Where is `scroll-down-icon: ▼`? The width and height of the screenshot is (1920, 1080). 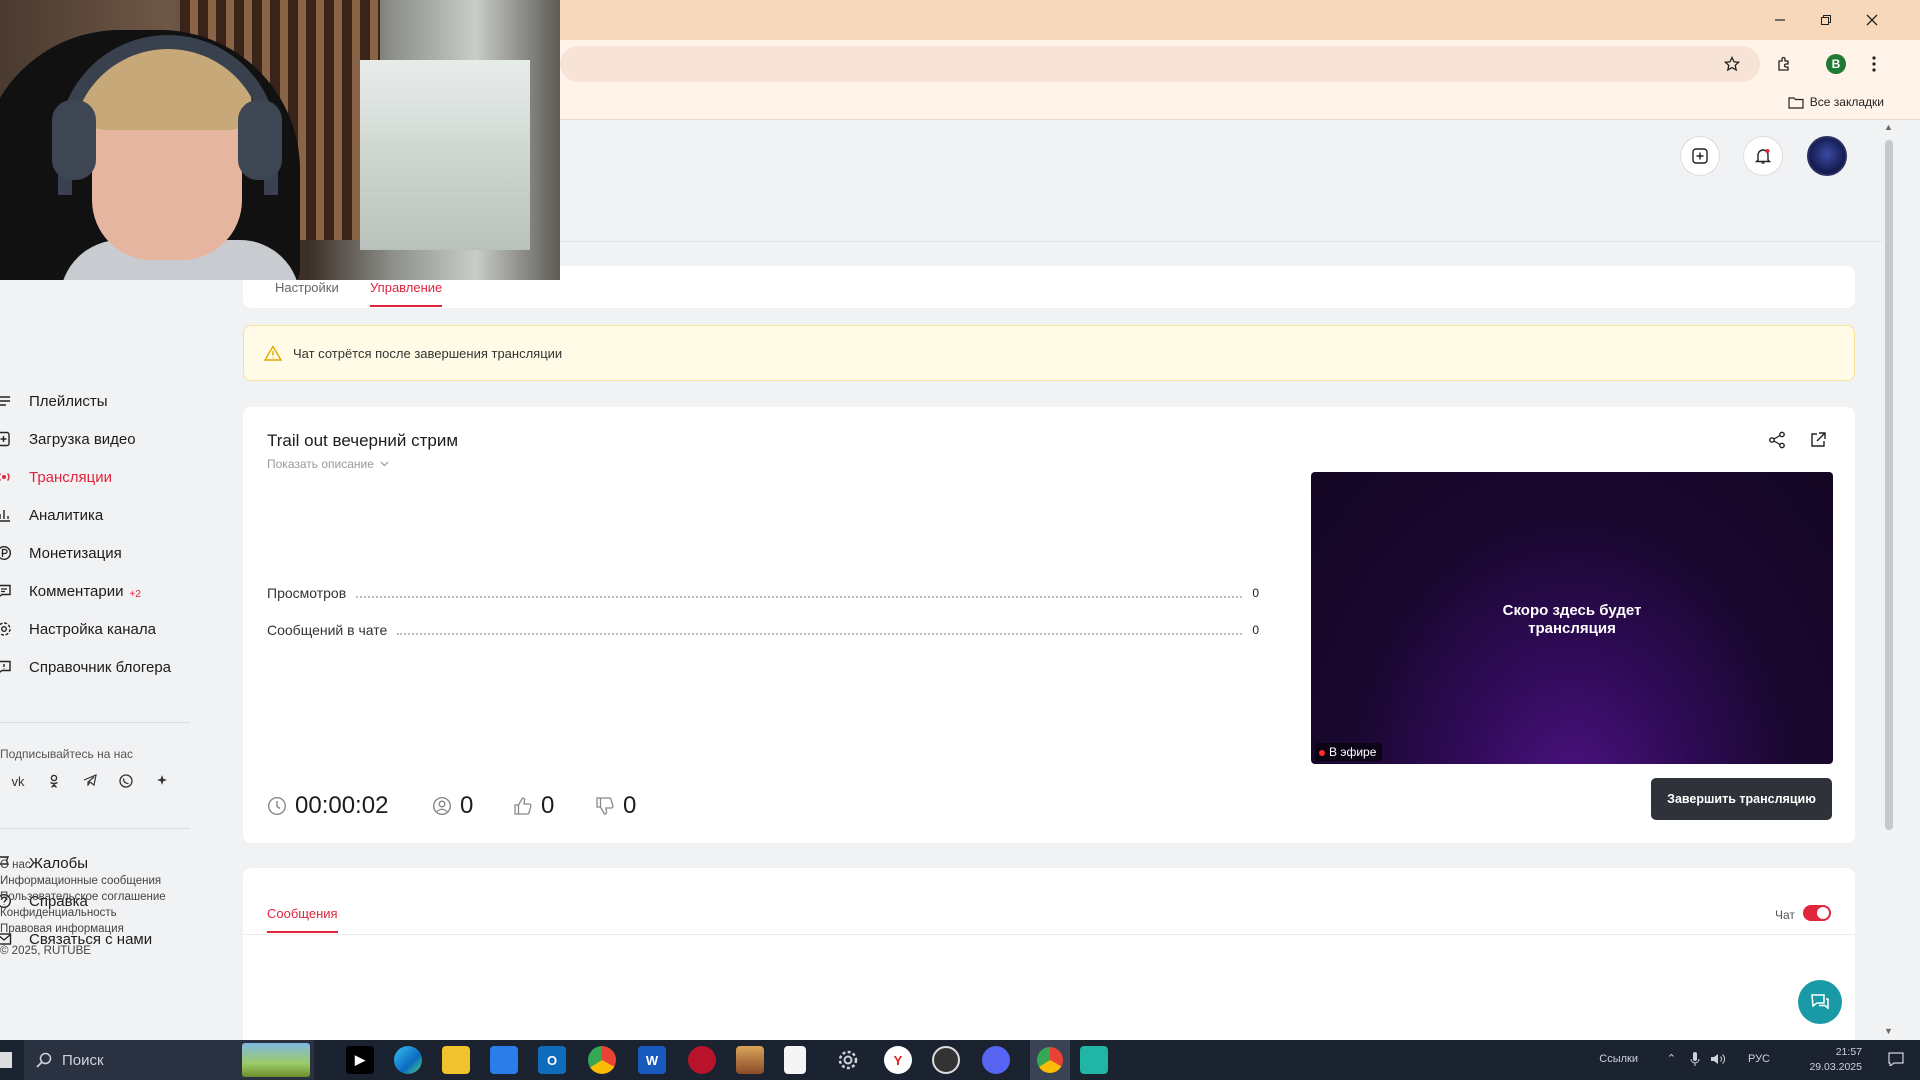
scroll-down-icon: ▼ is located at coordinates (1888, 1031).